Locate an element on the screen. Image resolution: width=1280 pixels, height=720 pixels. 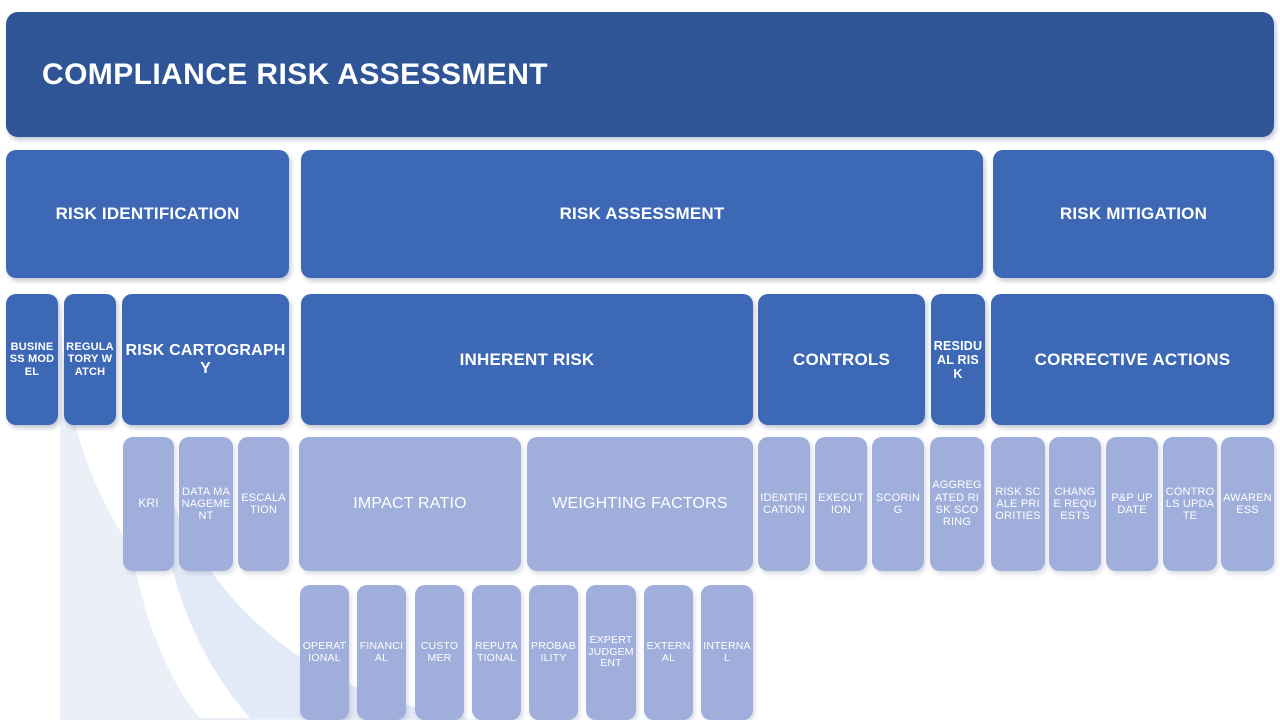
activity-label: DATA MANAGEMENT is located at coordinates (206, 504).